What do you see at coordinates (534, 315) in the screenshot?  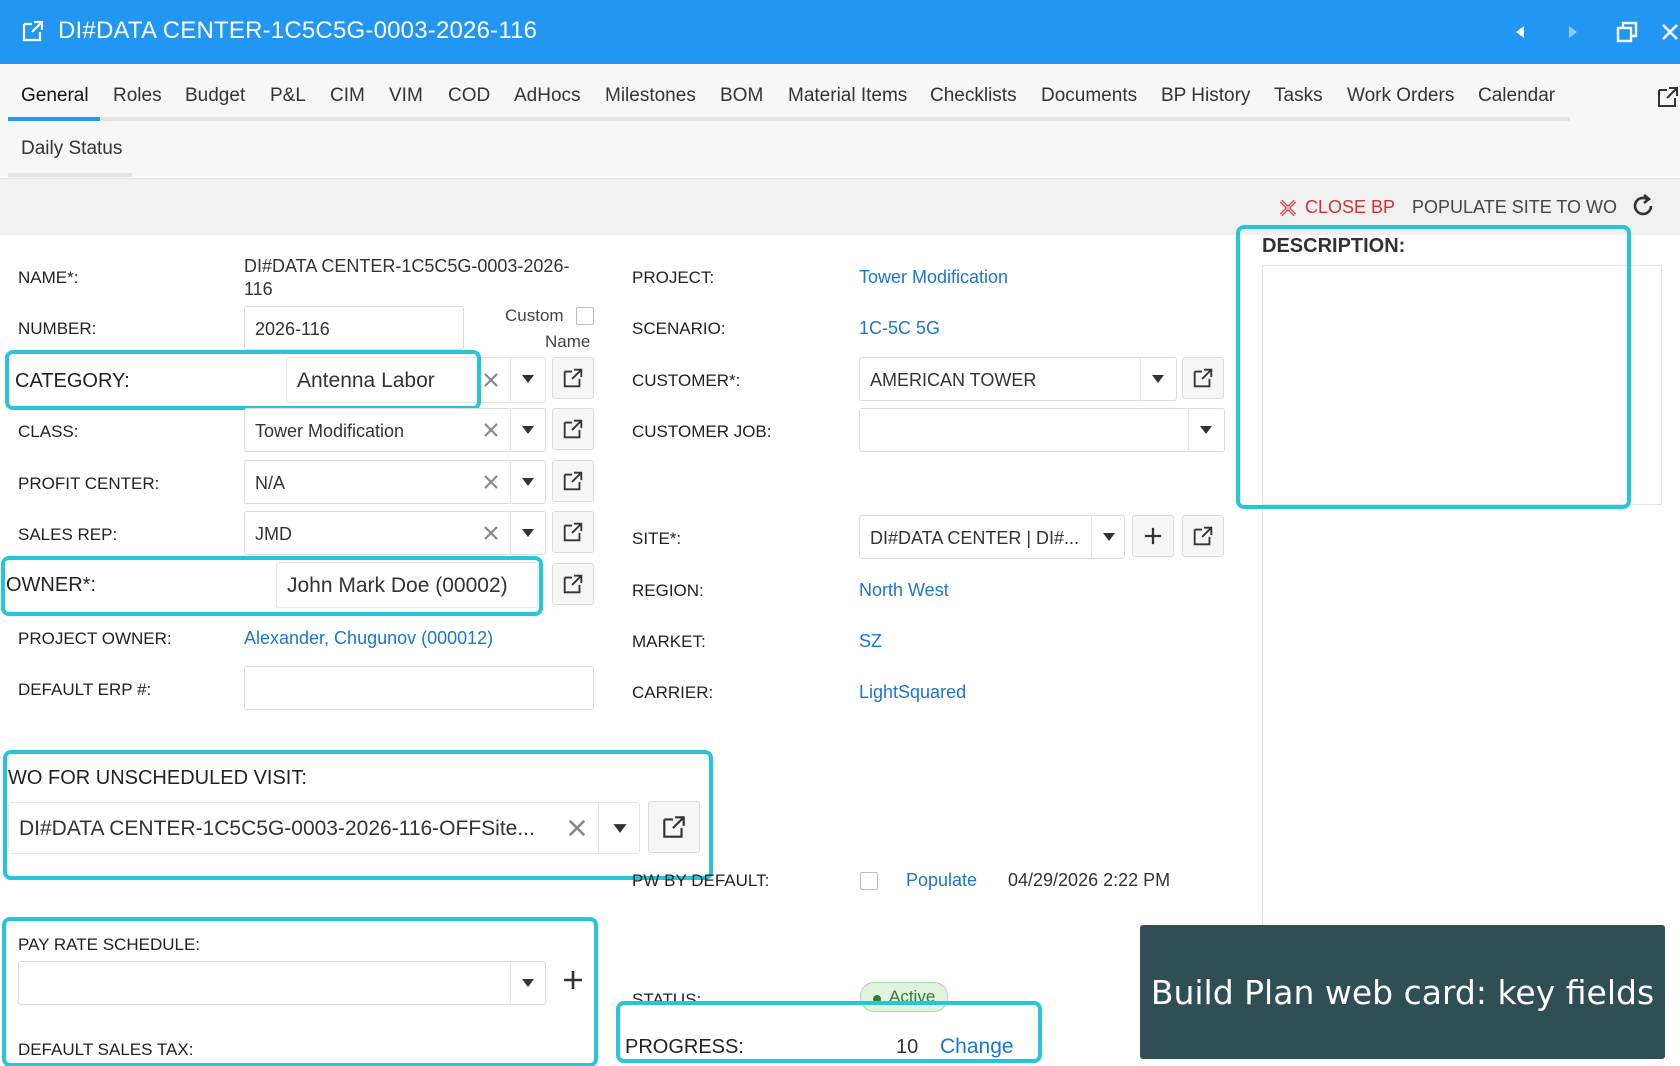 I see `custom-name-line1: Custom` at bounding box center [534, 315].